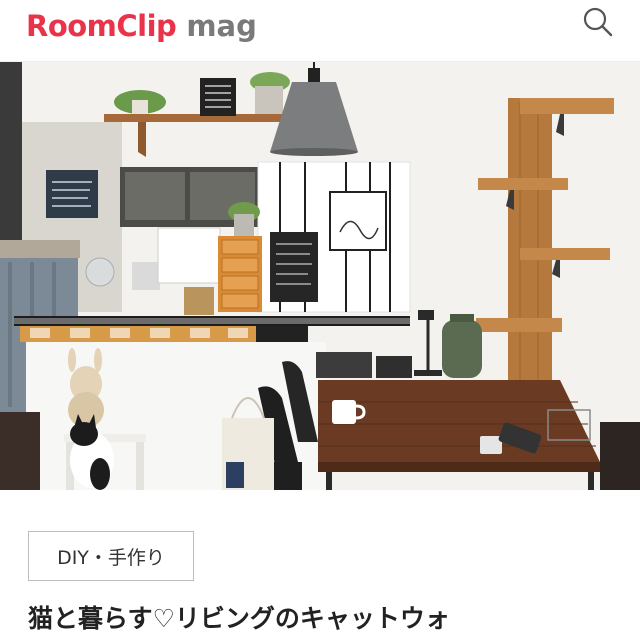 The image size is (640, 640). I want to click on search-icon, so click(598, 22).